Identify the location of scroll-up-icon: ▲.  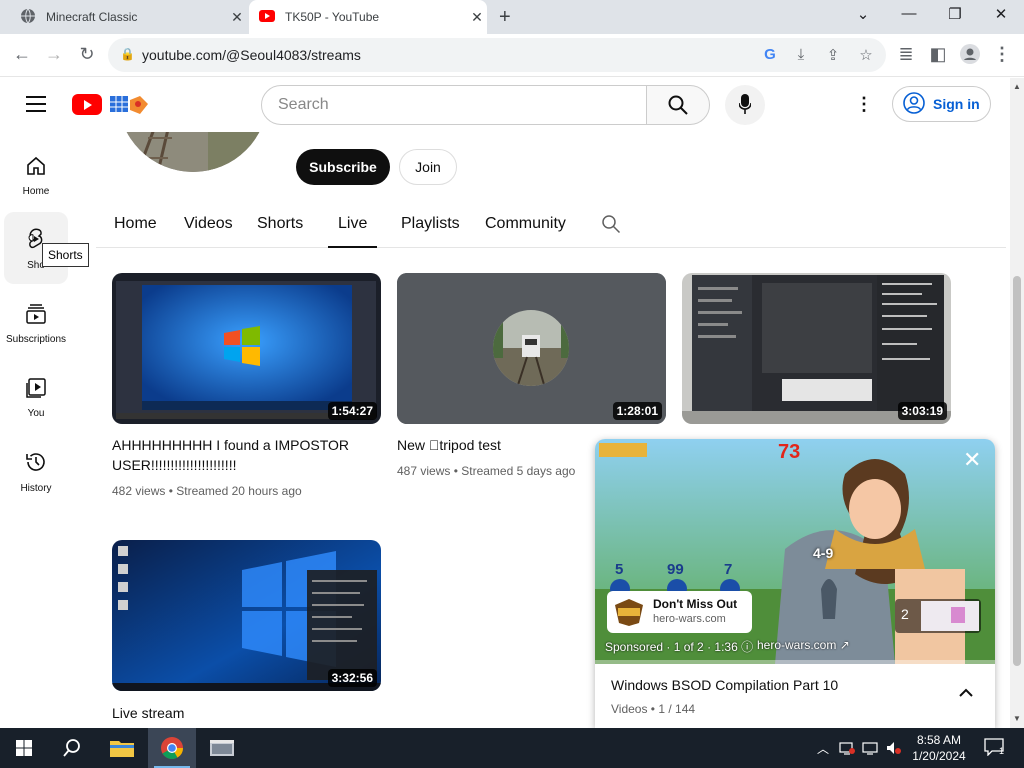
(1017, 86).